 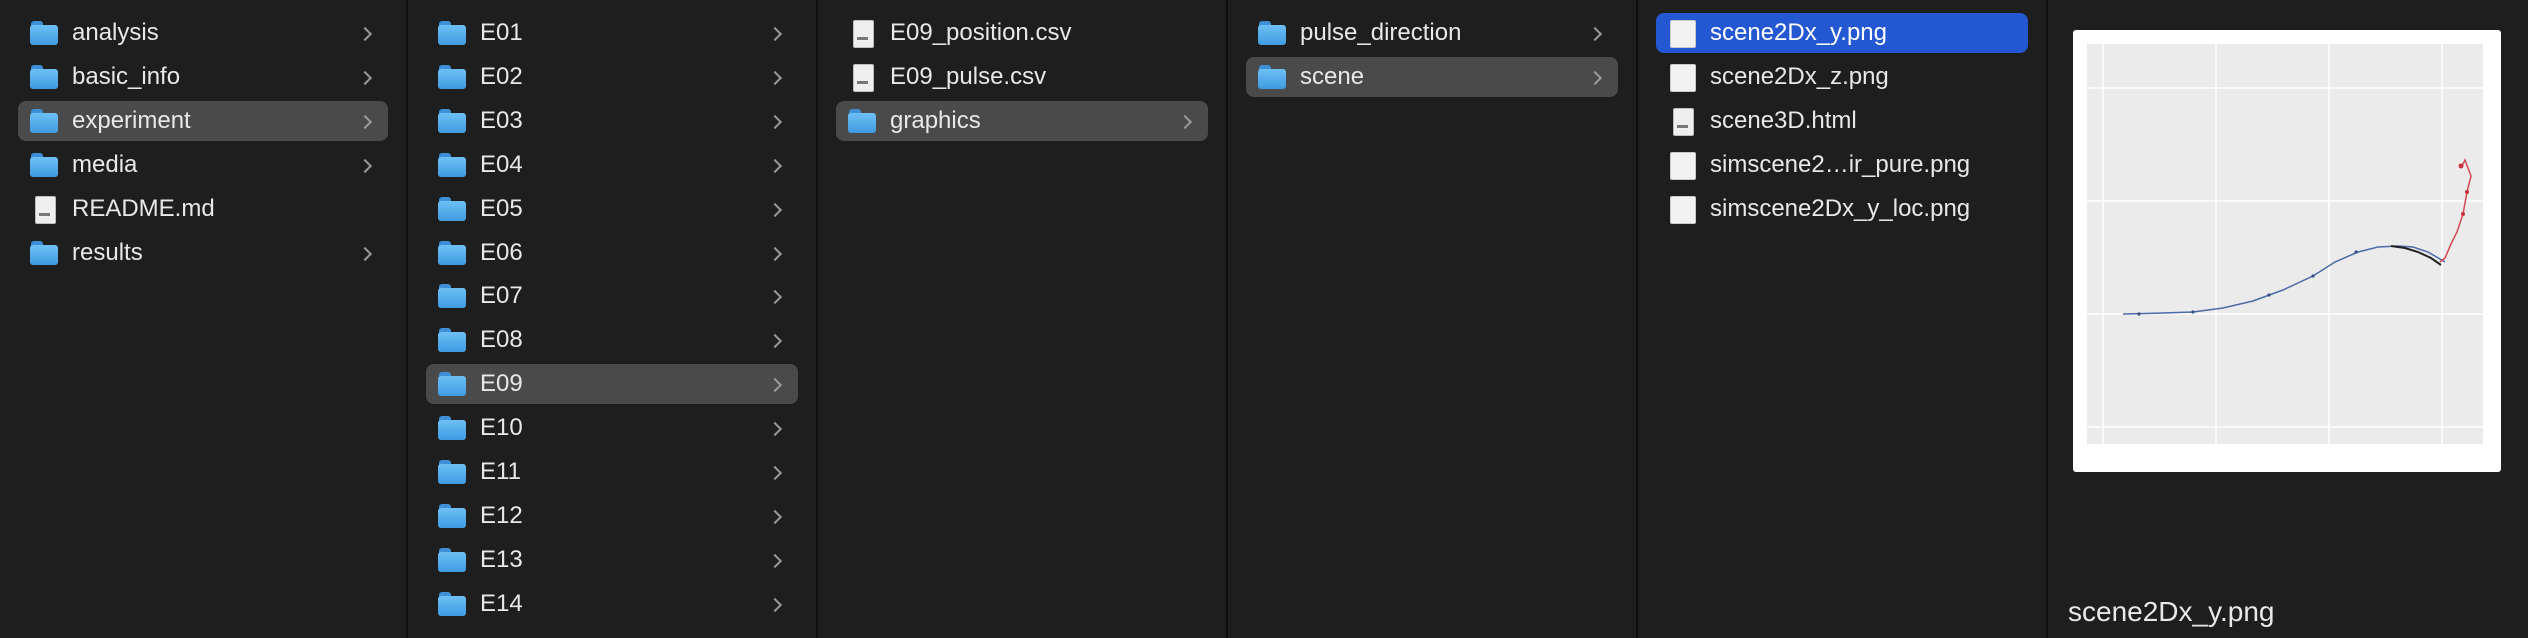 I want to click on item-label: simscene2…ir_pure.png, so click(x=1840, y=164).